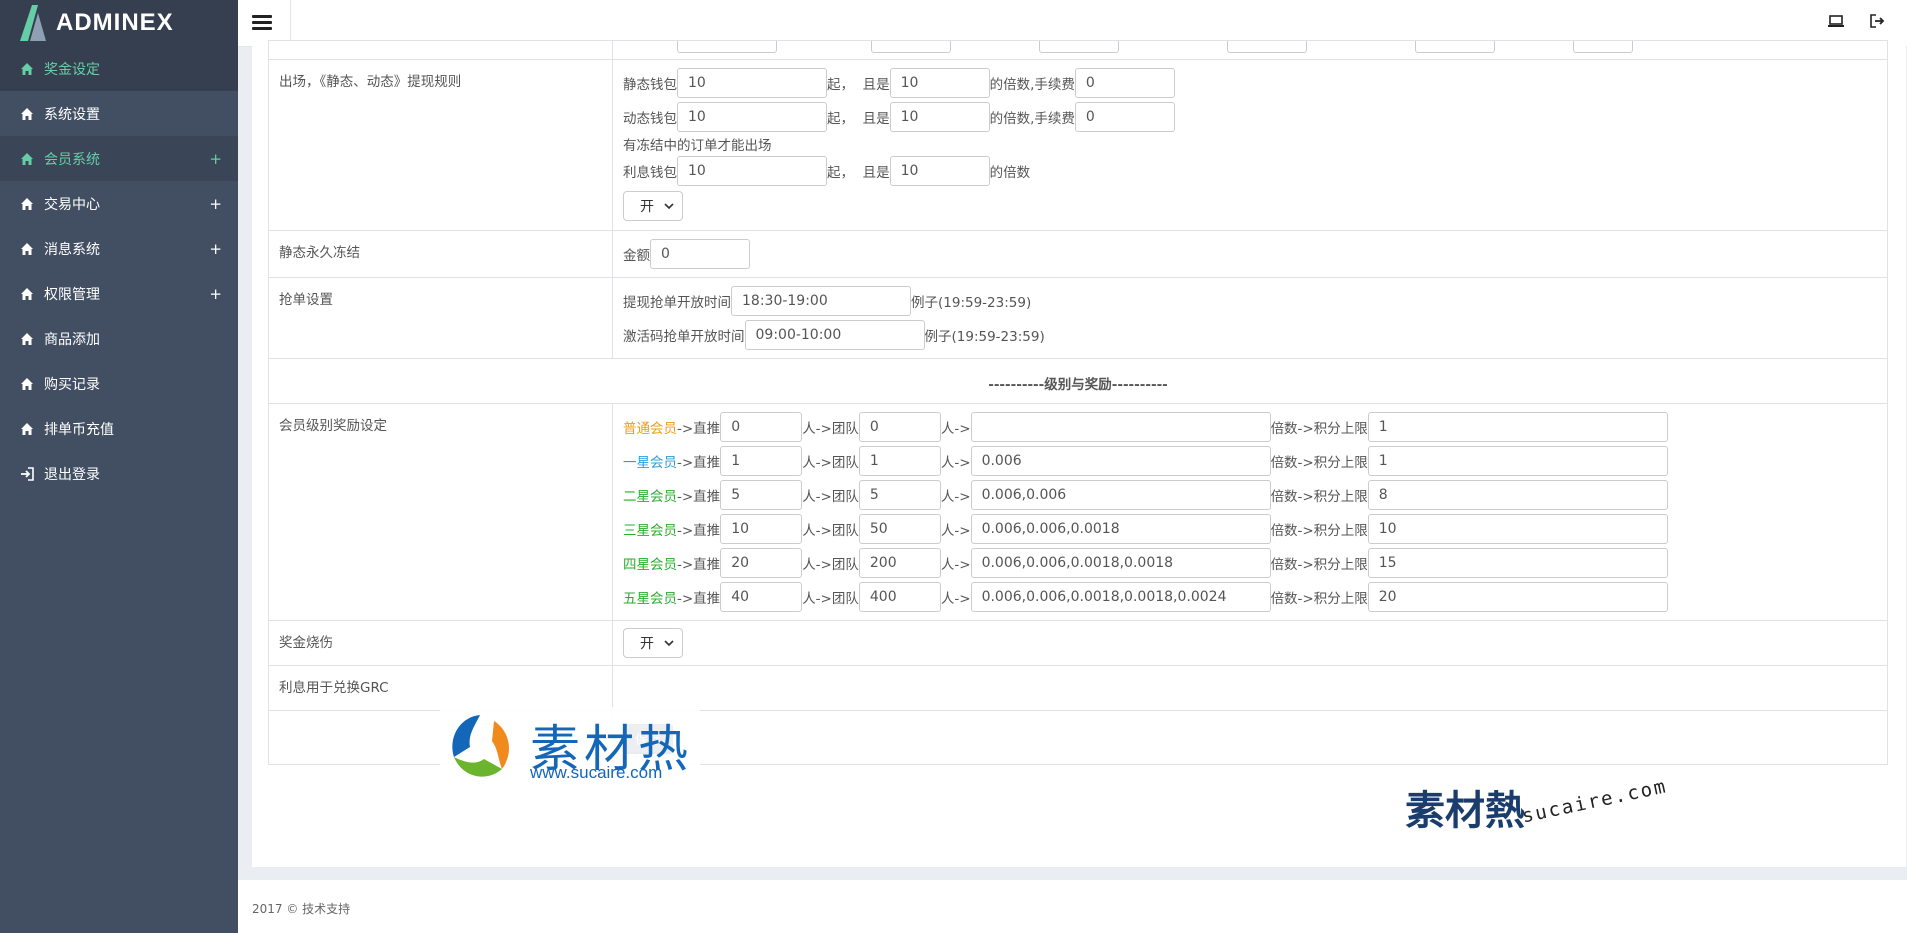  I want to click on sidebar-item-label: 退出登录, so click(72, 474).